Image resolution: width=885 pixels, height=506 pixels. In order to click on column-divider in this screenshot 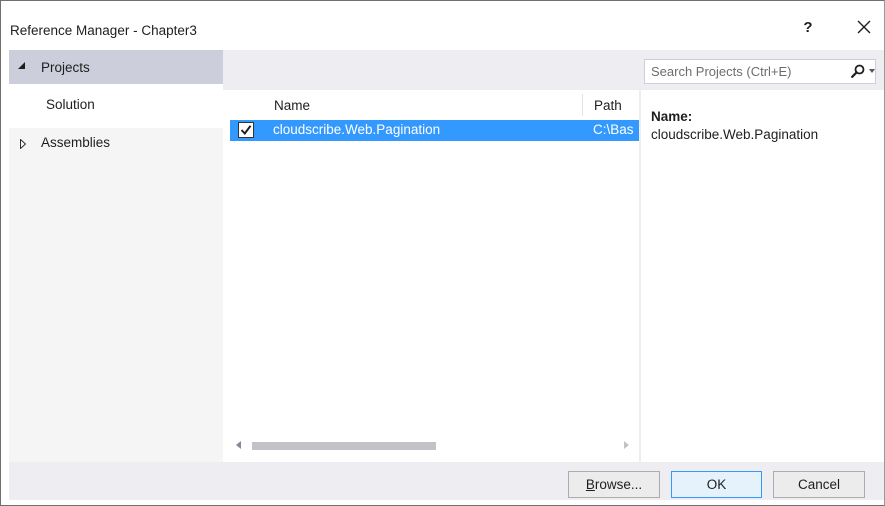, I will do `click(582, 105)`.